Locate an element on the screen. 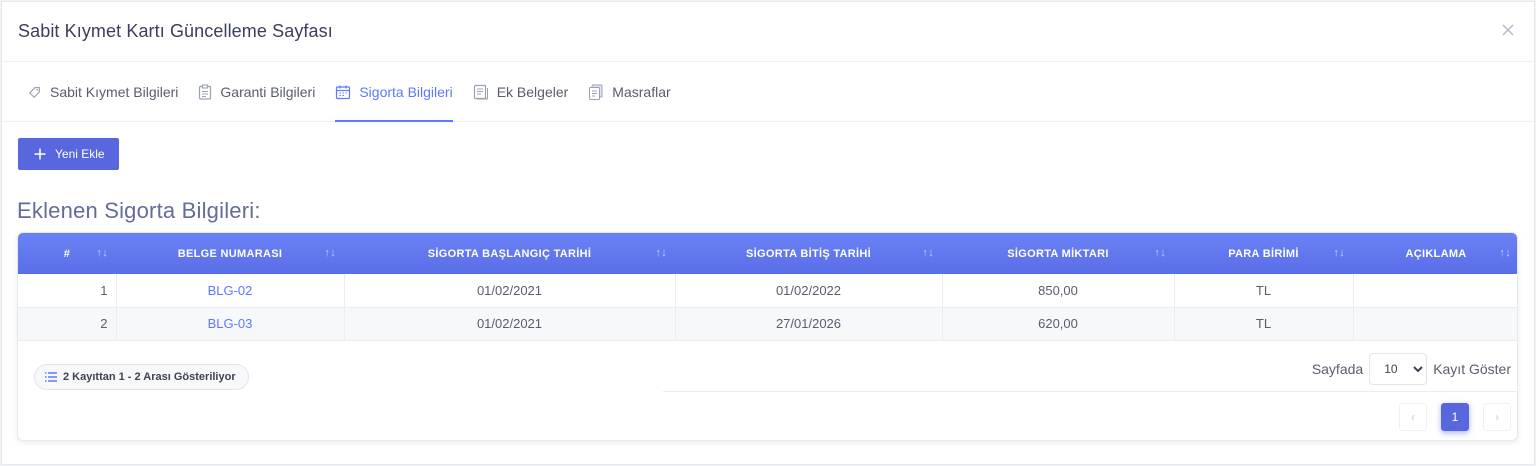 The width and height of the screenshot is (1536, 466). section-title: Eklenen Sigorta Bilgileri: is located at coordinates (139, 210).